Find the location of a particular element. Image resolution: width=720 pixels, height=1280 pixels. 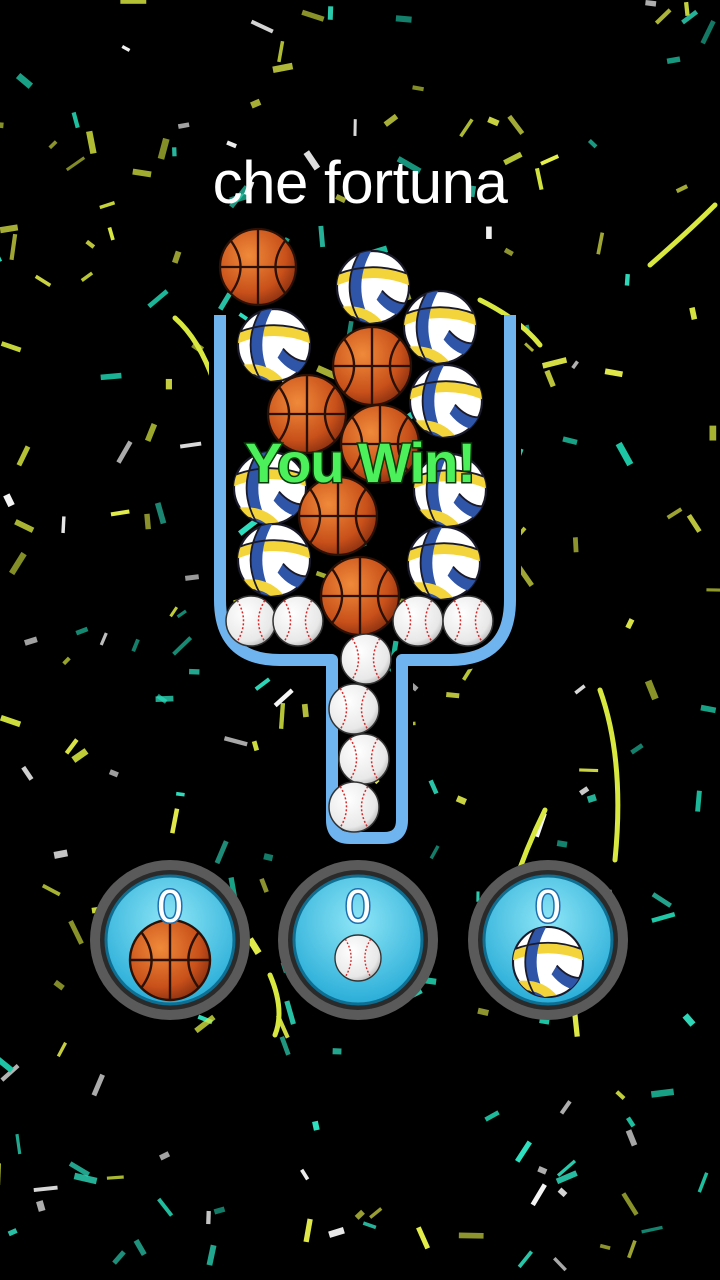

counter-basketball: 0 is located at coordinates (170, 940).